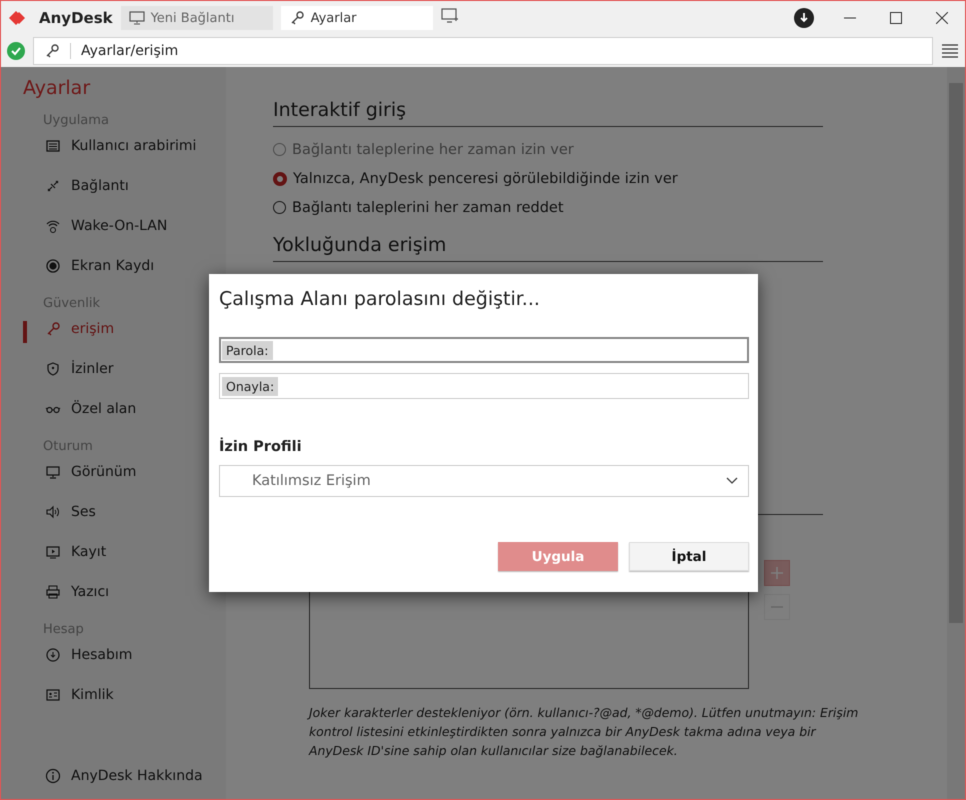 This screenshot has height=800, width=966. What do you see at coordinates (196, 18) in the screenshot?
I see `tab: Yeni Bağlantı` at bounding box center [196, 18].